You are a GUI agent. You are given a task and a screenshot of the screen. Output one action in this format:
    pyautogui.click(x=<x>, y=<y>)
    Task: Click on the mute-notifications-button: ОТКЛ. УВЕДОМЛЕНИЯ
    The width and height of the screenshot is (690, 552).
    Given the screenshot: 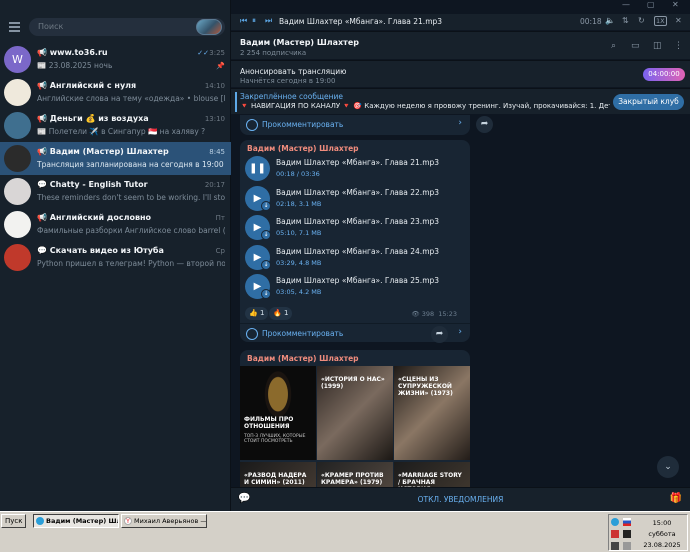 What is the action you would take?
    pyautogui.click(x=460, y=499)
    